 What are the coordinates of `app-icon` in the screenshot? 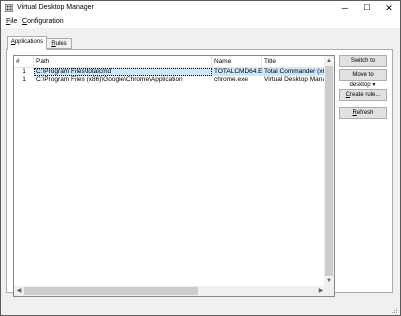 It's located at (9, 8).